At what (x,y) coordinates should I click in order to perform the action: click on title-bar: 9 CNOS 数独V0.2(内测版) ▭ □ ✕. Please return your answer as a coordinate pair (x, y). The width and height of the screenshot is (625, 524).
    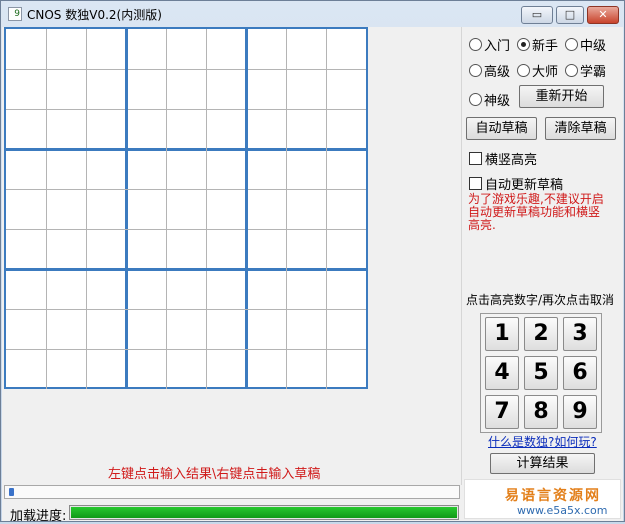
    Looking at the image, I should click on (312, 14).